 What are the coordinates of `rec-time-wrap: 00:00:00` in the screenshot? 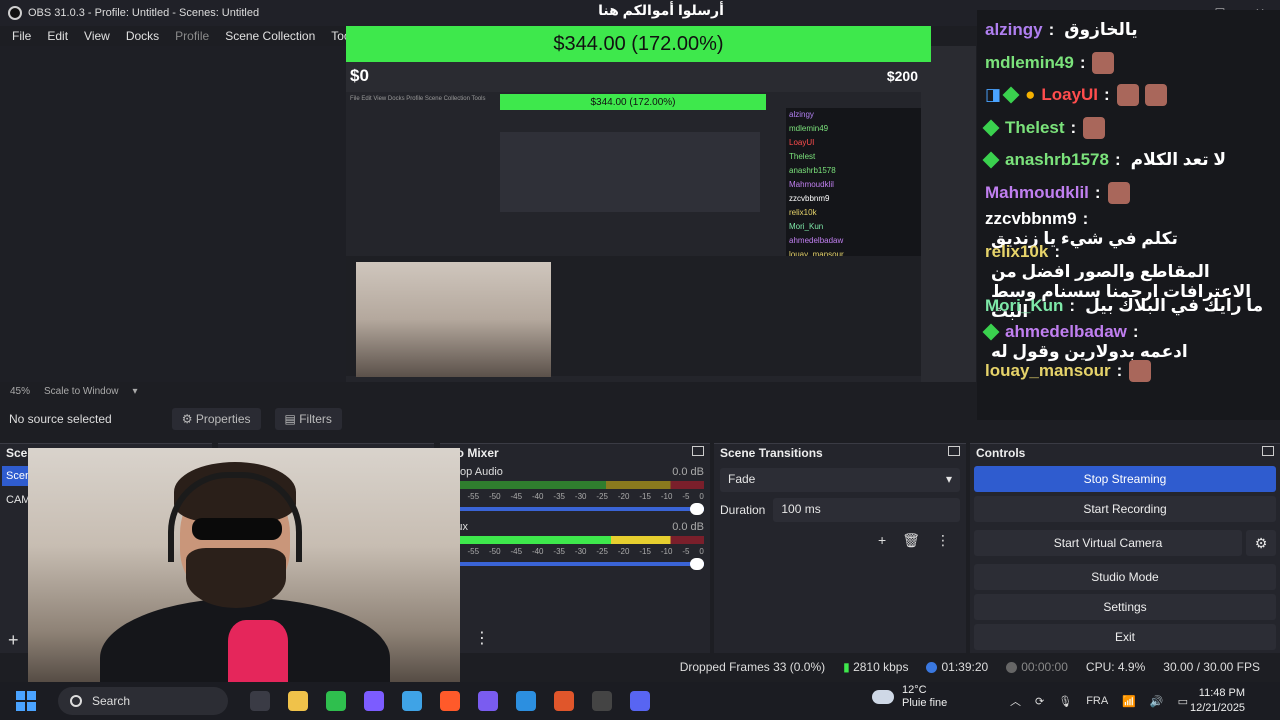 It's located at (1037, 667).